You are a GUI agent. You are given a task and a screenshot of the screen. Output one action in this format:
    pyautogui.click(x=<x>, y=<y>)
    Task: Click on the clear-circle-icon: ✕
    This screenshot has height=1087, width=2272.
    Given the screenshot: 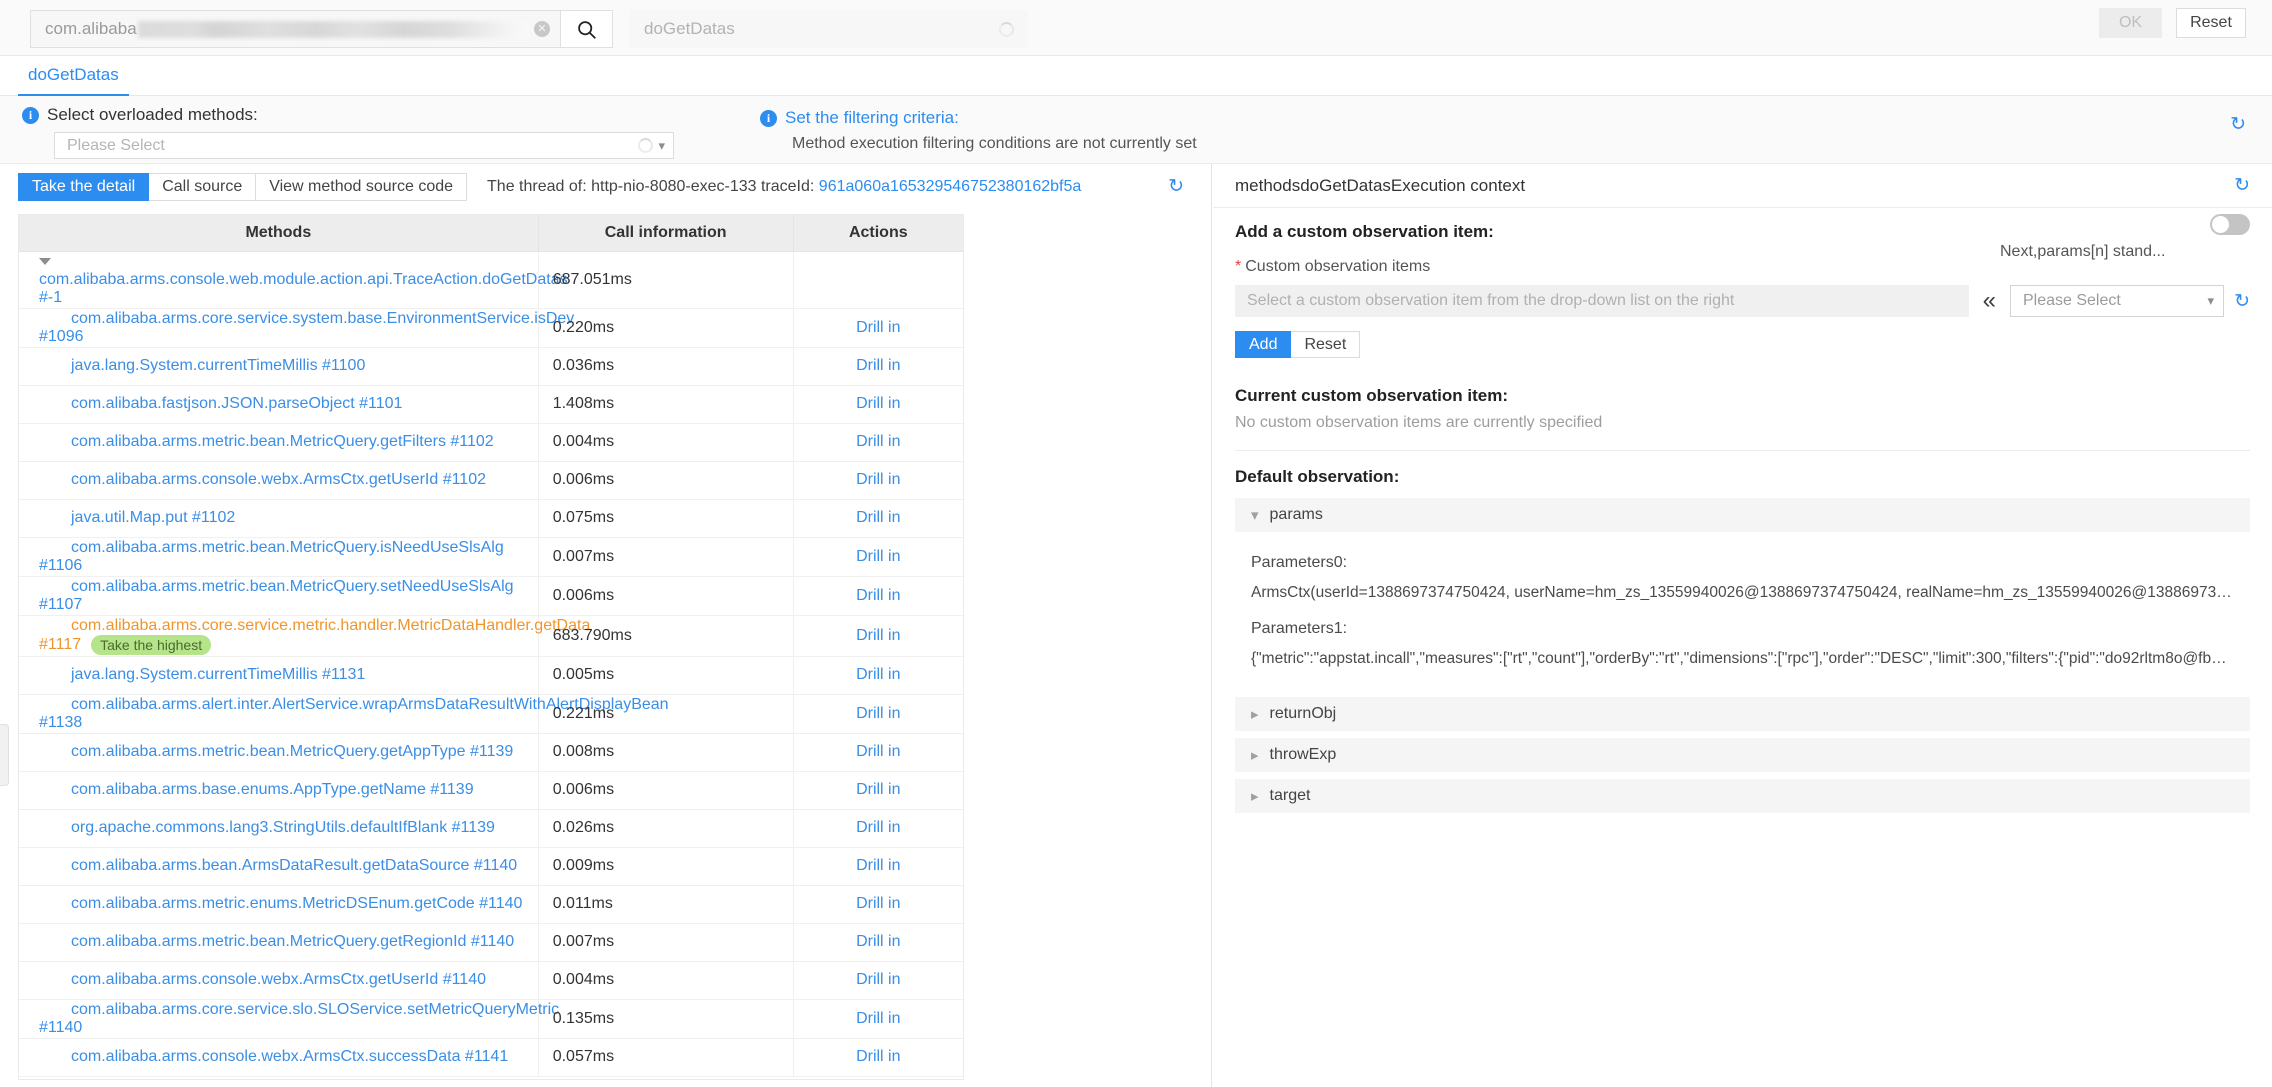 What is the action you would take?
    pyautogui.click(x=542, y=29)
    